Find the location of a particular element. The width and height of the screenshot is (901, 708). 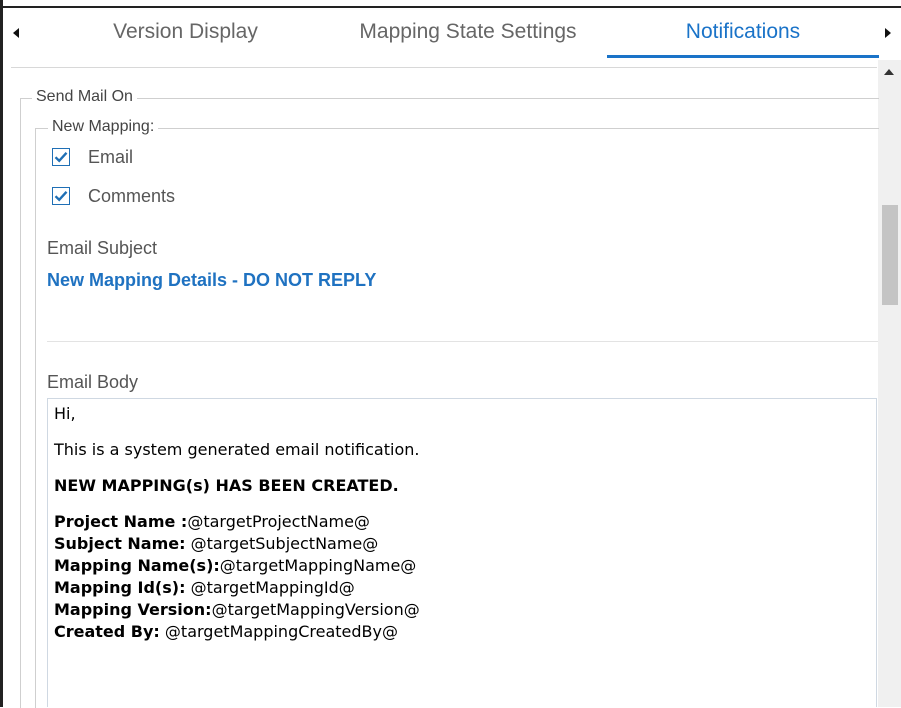

field-key: Mapping Id(s): is located at coordinates (120, 587).